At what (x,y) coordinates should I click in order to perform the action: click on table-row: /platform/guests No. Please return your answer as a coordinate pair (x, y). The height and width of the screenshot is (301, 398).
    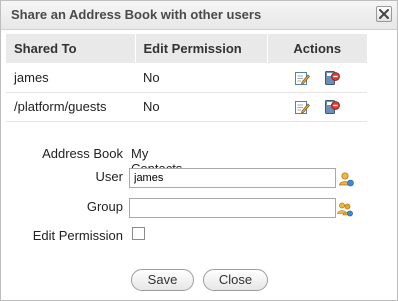
    Looking at the image, I should click on (186, 107).